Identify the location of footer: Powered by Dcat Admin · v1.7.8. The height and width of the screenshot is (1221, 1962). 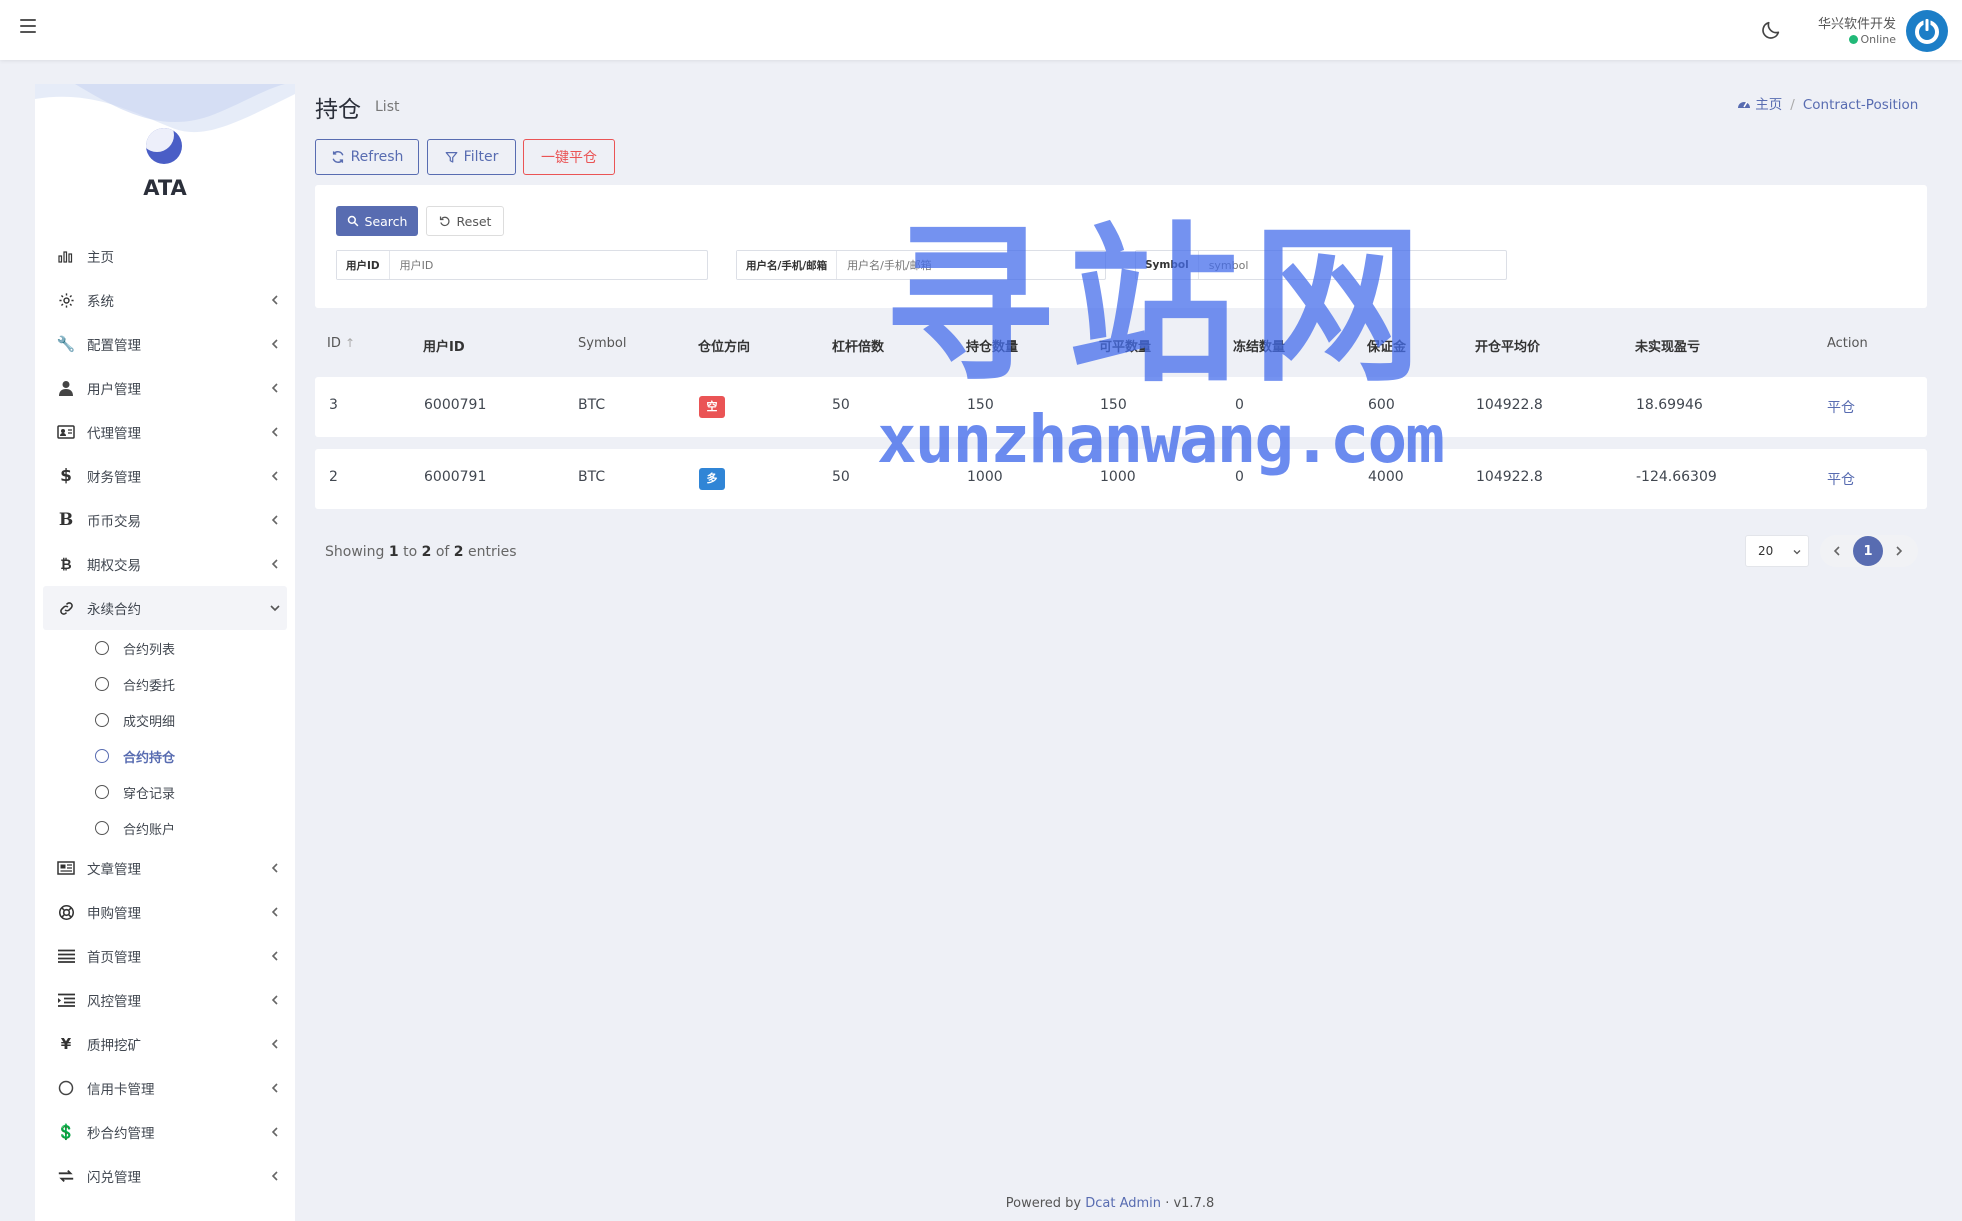
(1110, 1203).